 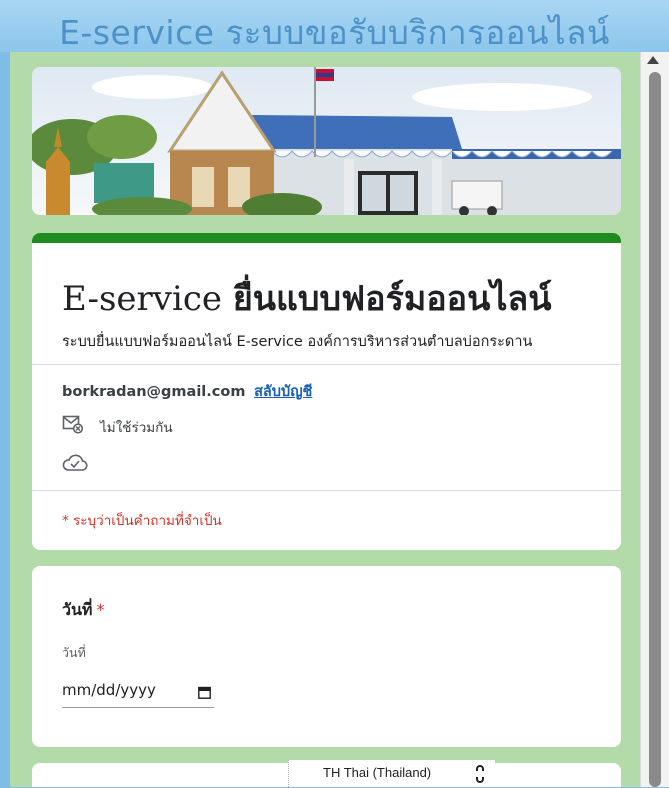 I want to click on account-divider, so click(x=326, y=490).